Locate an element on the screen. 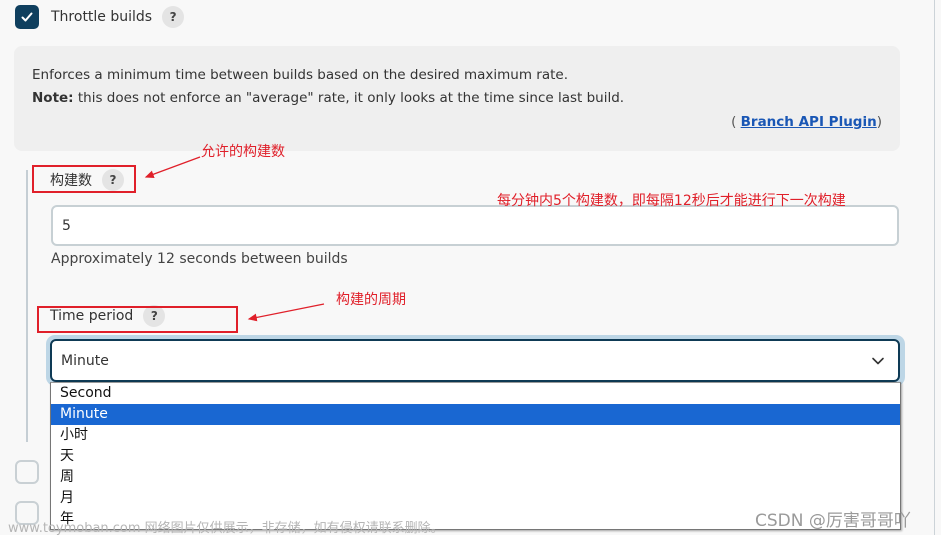  page-edge-divider is located at coordinates (934, 267).